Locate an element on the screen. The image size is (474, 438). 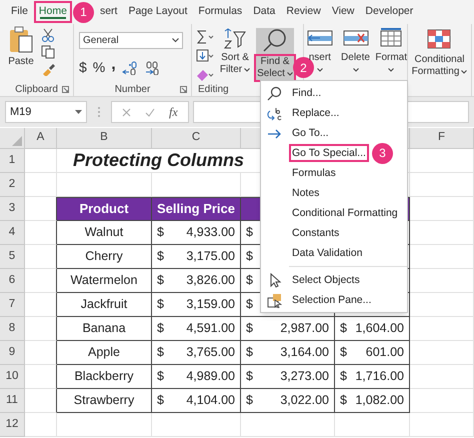
table-cell: Jackfruit is located at coordinates (104, 305).